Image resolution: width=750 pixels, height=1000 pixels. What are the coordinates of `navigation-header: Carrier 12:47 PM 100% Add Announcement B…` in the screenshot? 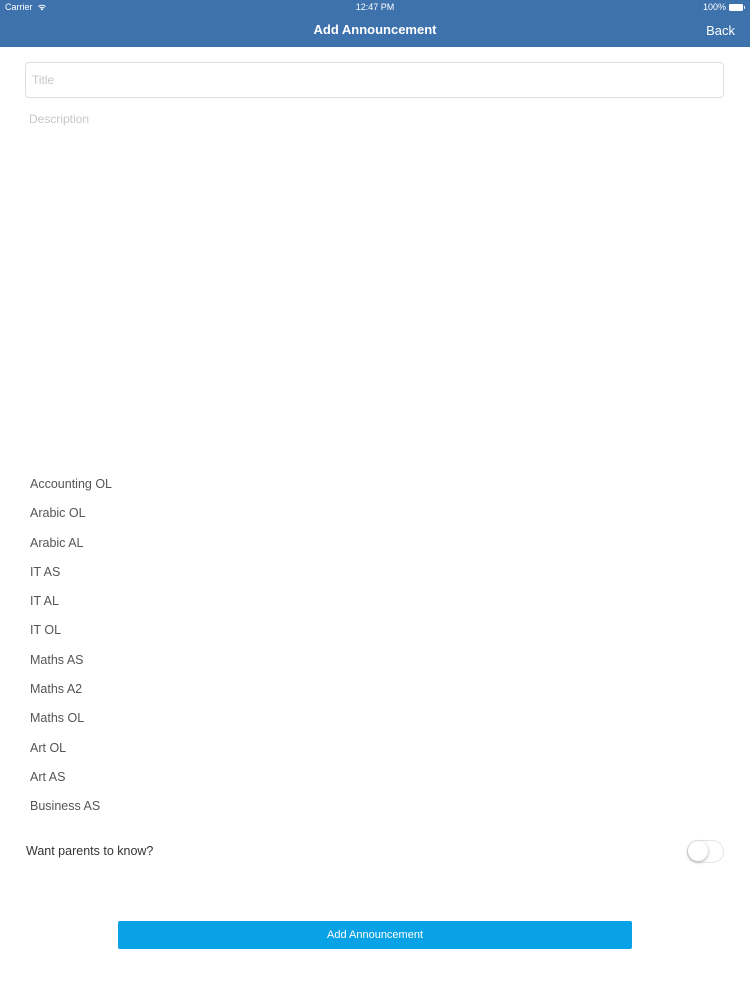 It's located at (375, 23).